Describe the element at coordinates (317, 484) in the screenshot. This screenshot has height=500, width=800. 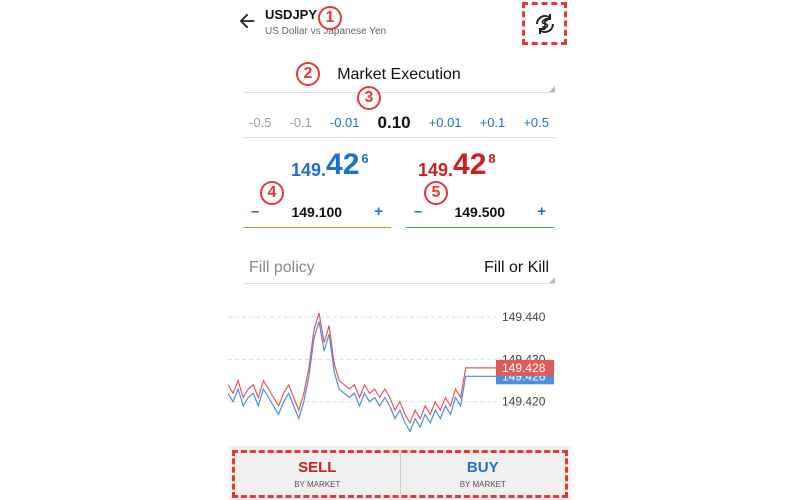
I see `sell-button-sublabel: BY MARKET` at that location.